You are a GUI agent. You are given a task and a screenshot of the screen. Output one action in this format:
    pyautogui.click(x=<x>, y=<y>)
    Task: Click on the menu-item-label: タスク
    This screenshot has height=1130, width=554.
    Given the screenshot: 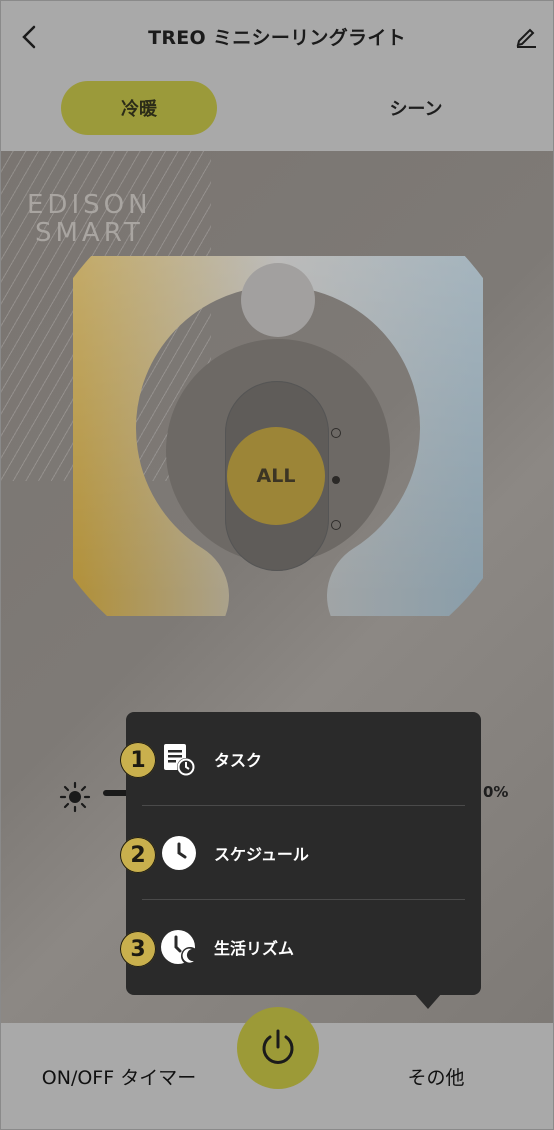 What is the action you would take?
    pyautogui.click(x=238, y=760)
    